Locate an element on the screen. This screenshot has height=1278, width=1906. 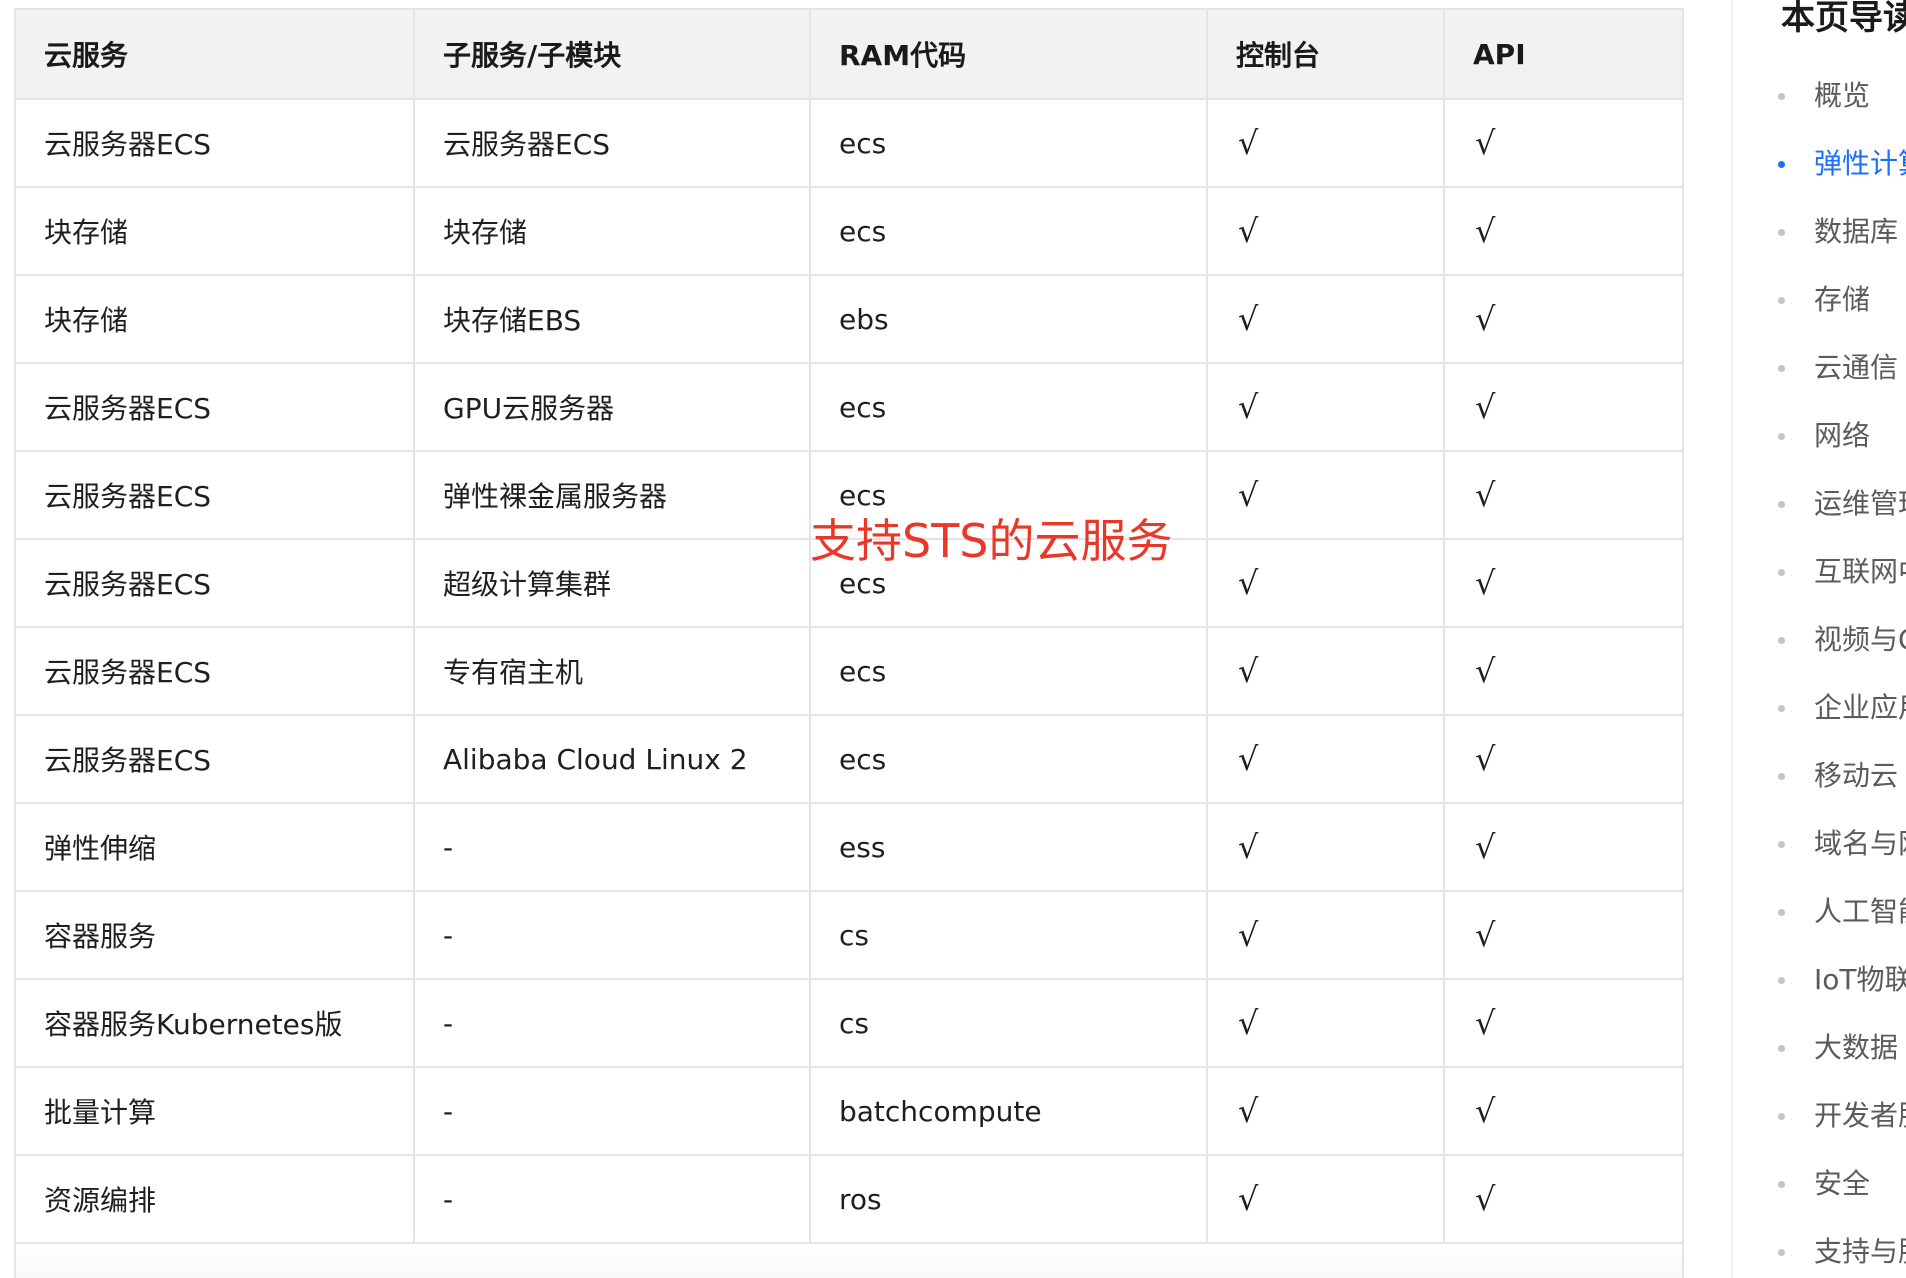
table-row: 云服务器ECS 云服务器ECS ecs √ √ is located at coordinates (849, 143).